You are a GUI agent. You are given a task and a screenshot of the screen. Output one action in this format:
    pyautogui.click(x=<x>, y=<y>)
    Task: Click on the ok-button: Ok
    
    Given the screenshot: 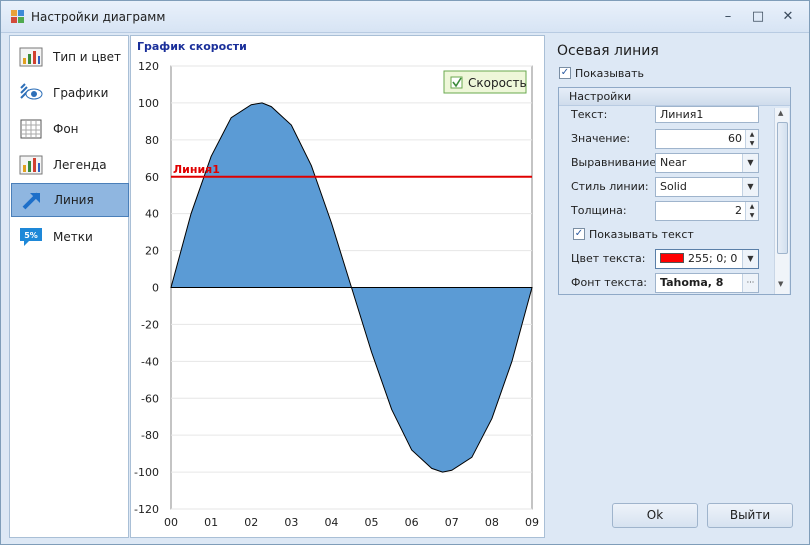 What is the action you would take?
    pyautogui.click(x=655, y=515)
    